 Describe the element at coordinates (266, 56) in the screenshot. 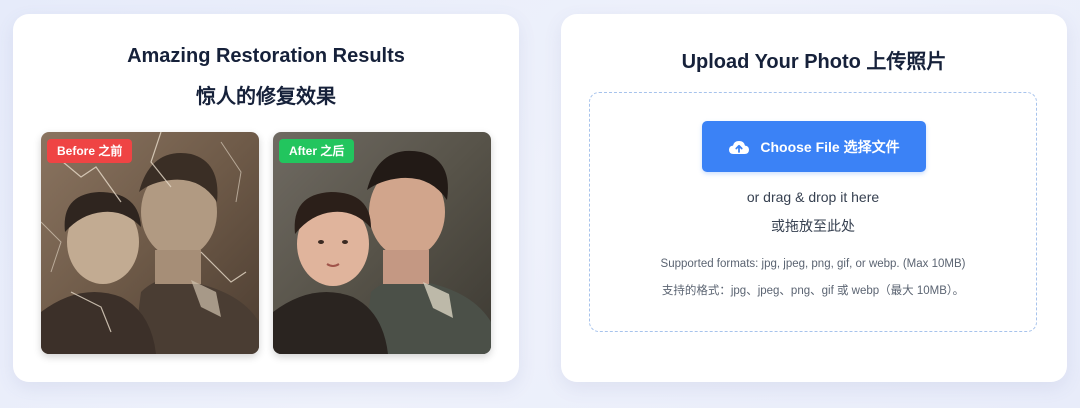

I see `results-title-en: Amazing Restoration Results` at that location.